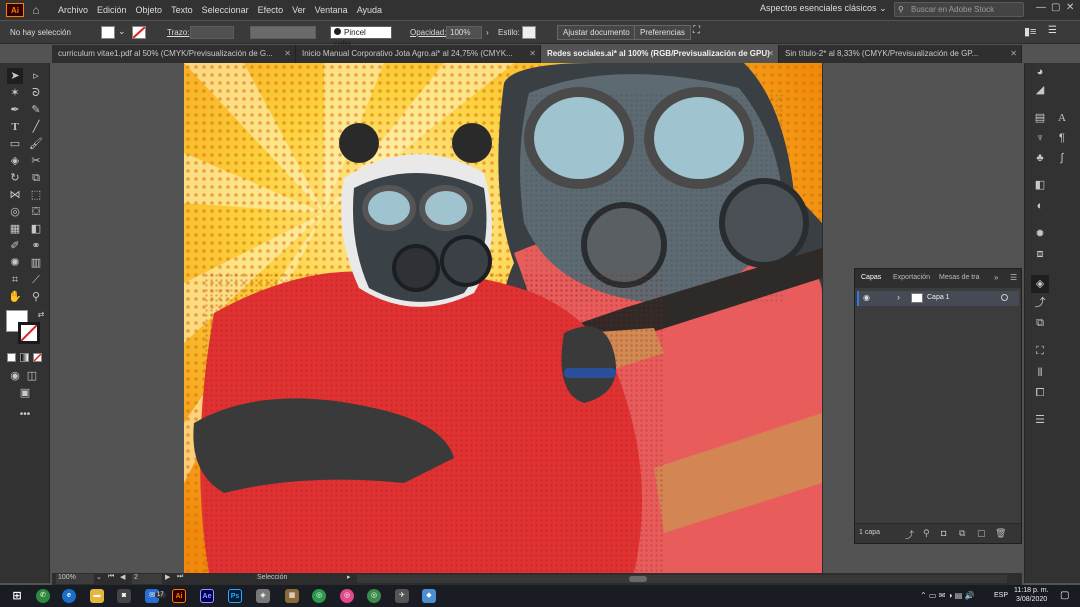 The height and width of the screenshot is (607, 1080). Describe the element at coordinates (866, 297) in the screenshot. I see `eye-icon: ◉` at that location.